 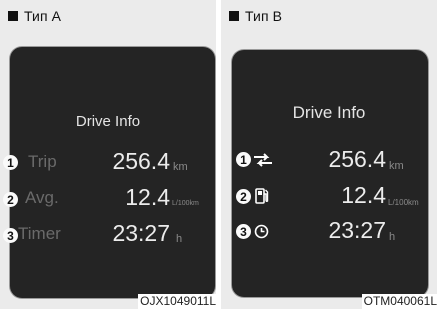 What do you see at coordinates (42, 197) in the screenshot?
I see `row-label: Avg.` at bounding box center [42, 197].